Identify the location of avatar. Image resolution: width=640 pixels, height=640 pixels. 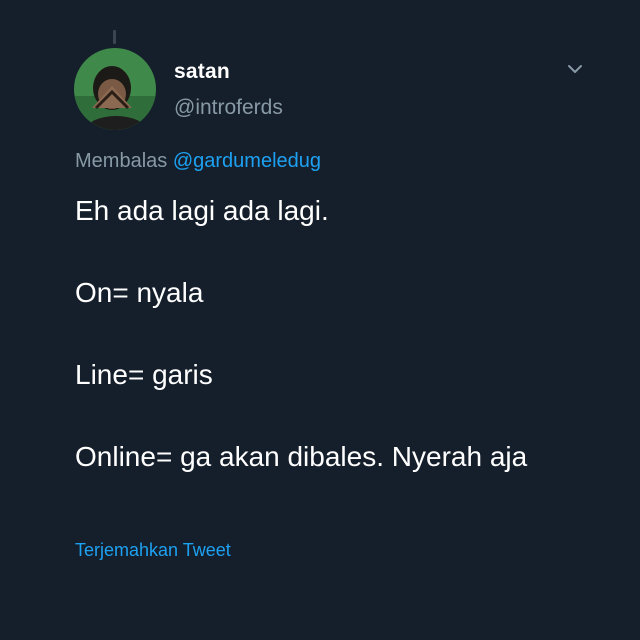
(115, 89).